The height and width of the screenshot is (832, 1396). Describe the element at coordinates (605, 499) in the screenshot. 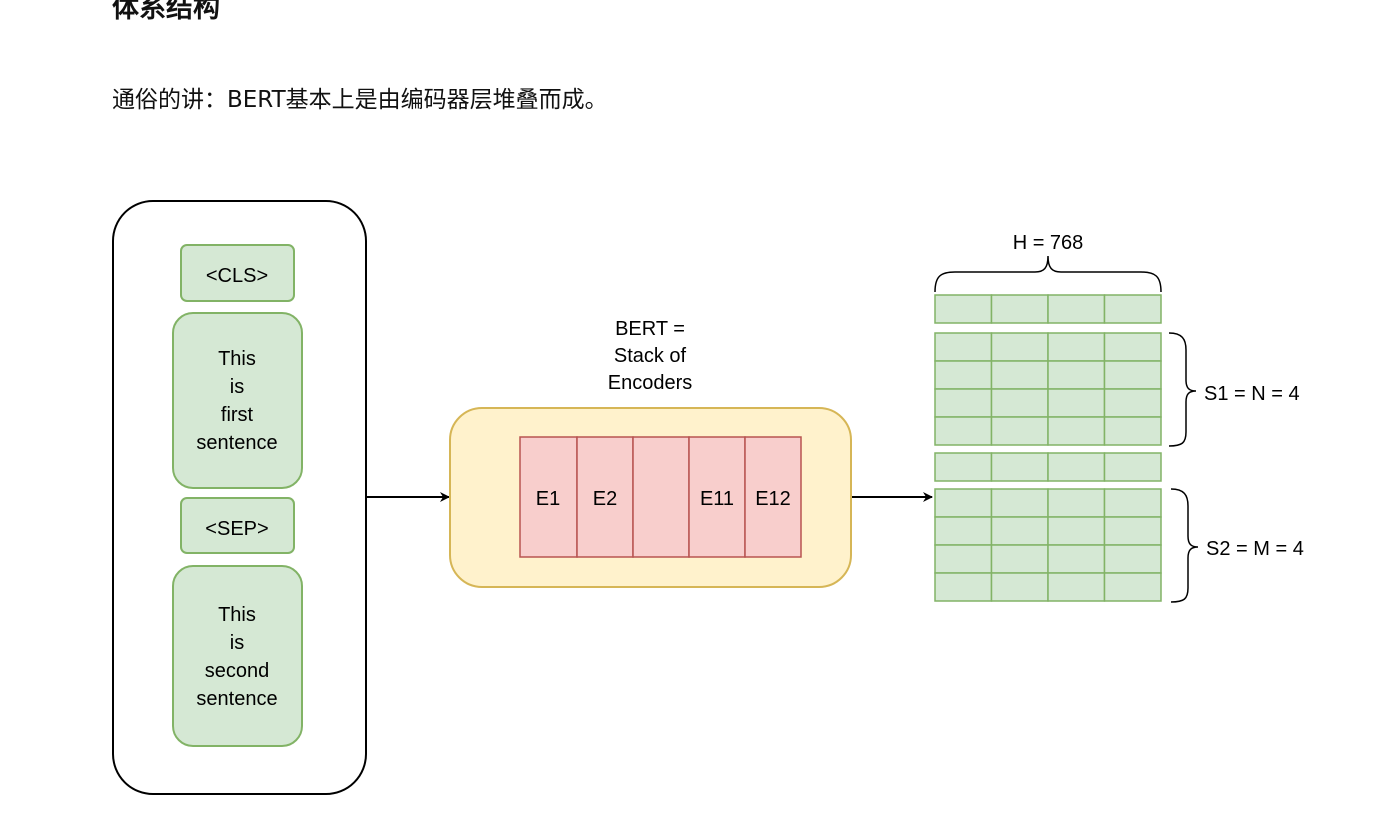

I see `encoder-label: E2` at that location.